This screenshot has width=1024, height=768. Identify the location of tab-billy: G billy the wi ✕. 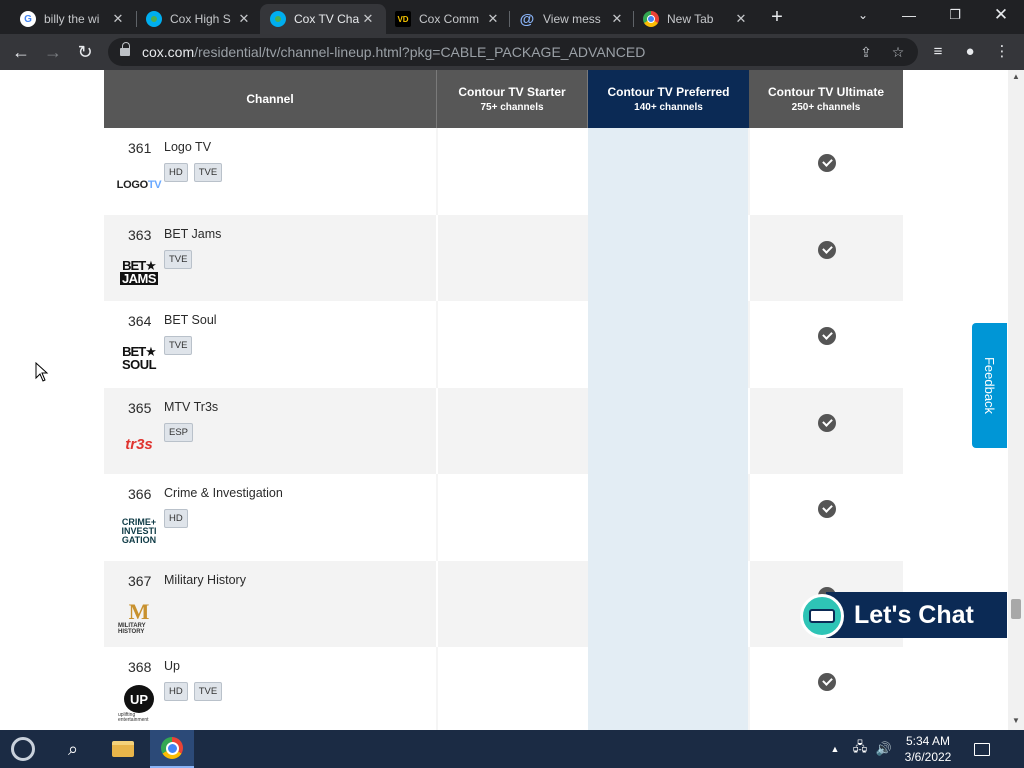
(73, 19).